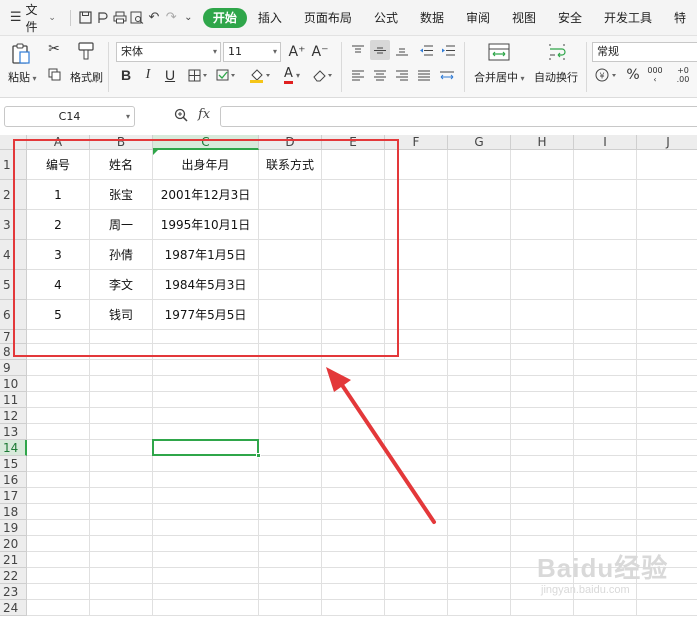 This screenshot has height=618, width=697. Describe the element at coordinates (479, 195) in the screenshot. I see `cell-g2` at that location.